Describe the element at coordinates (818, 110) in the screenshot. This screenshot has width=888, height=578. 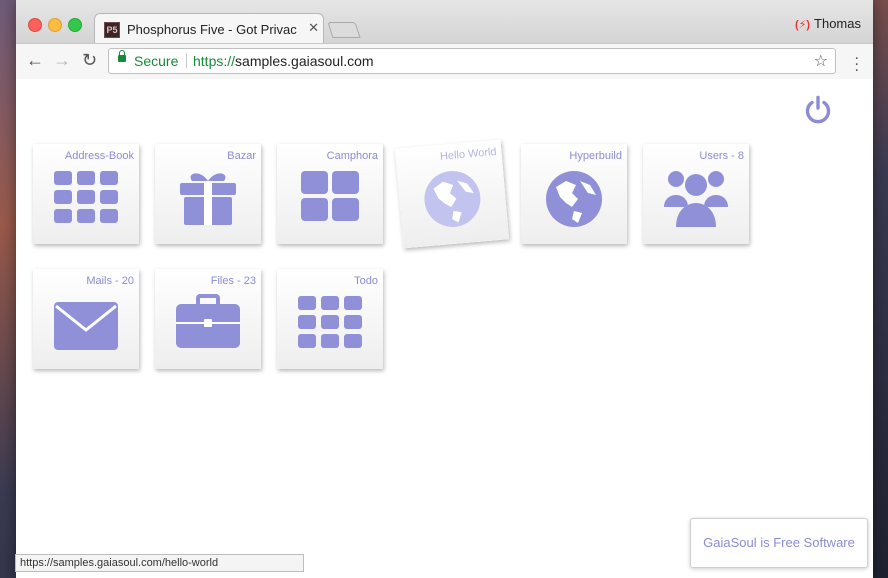
I see `power-icon` at that location.